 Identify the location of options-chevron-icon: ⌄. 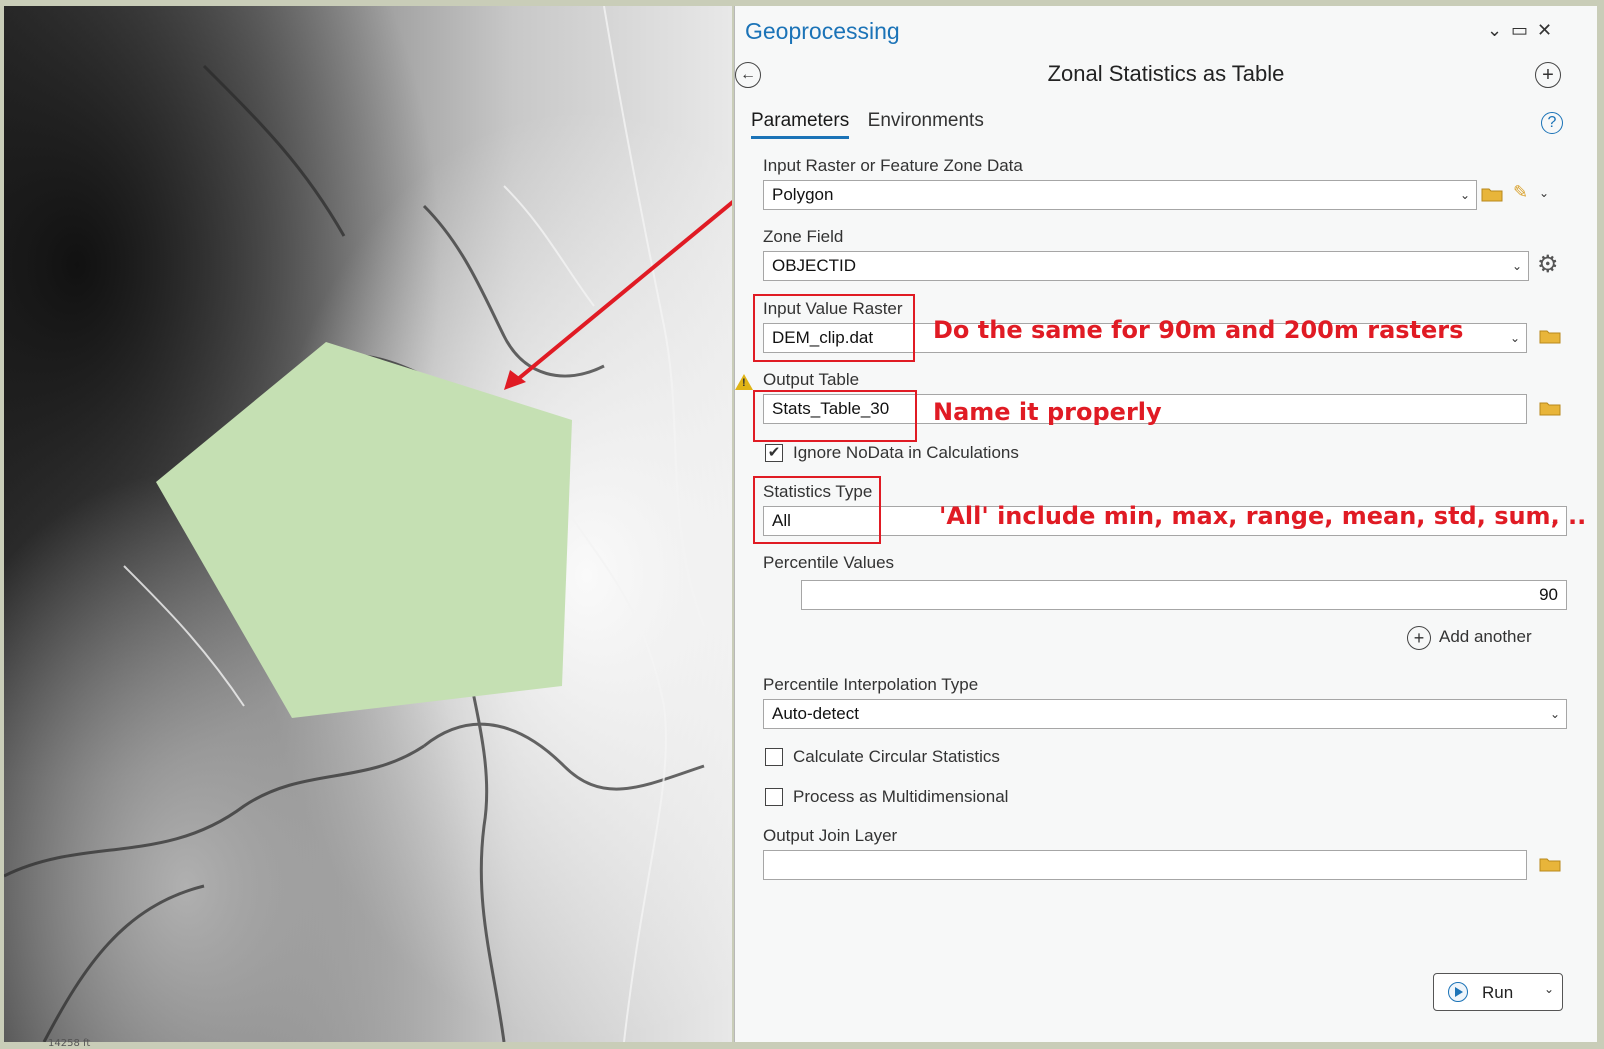
(1494, 30).